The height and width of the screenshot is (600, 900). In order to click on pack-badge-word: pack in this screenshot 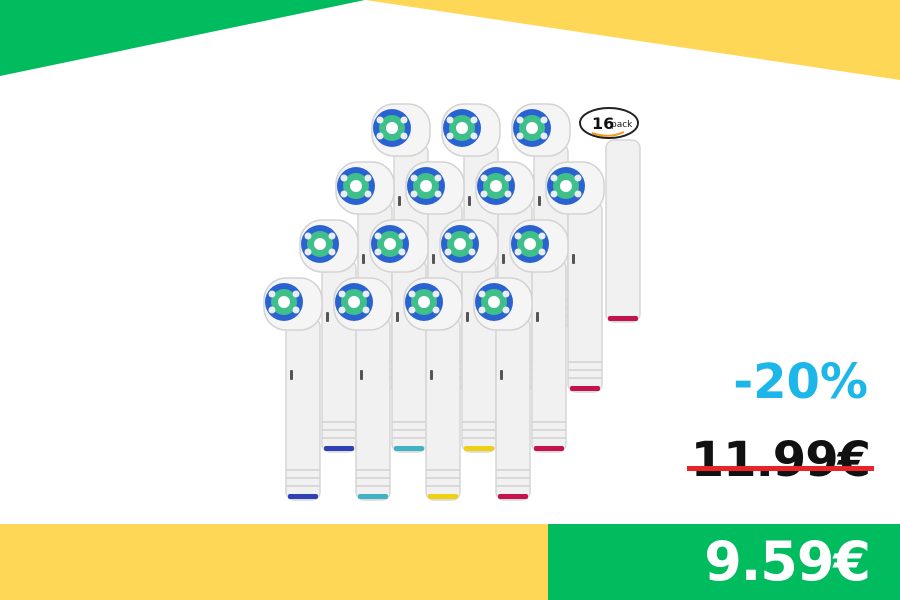, I will do `click(622, 125)`.